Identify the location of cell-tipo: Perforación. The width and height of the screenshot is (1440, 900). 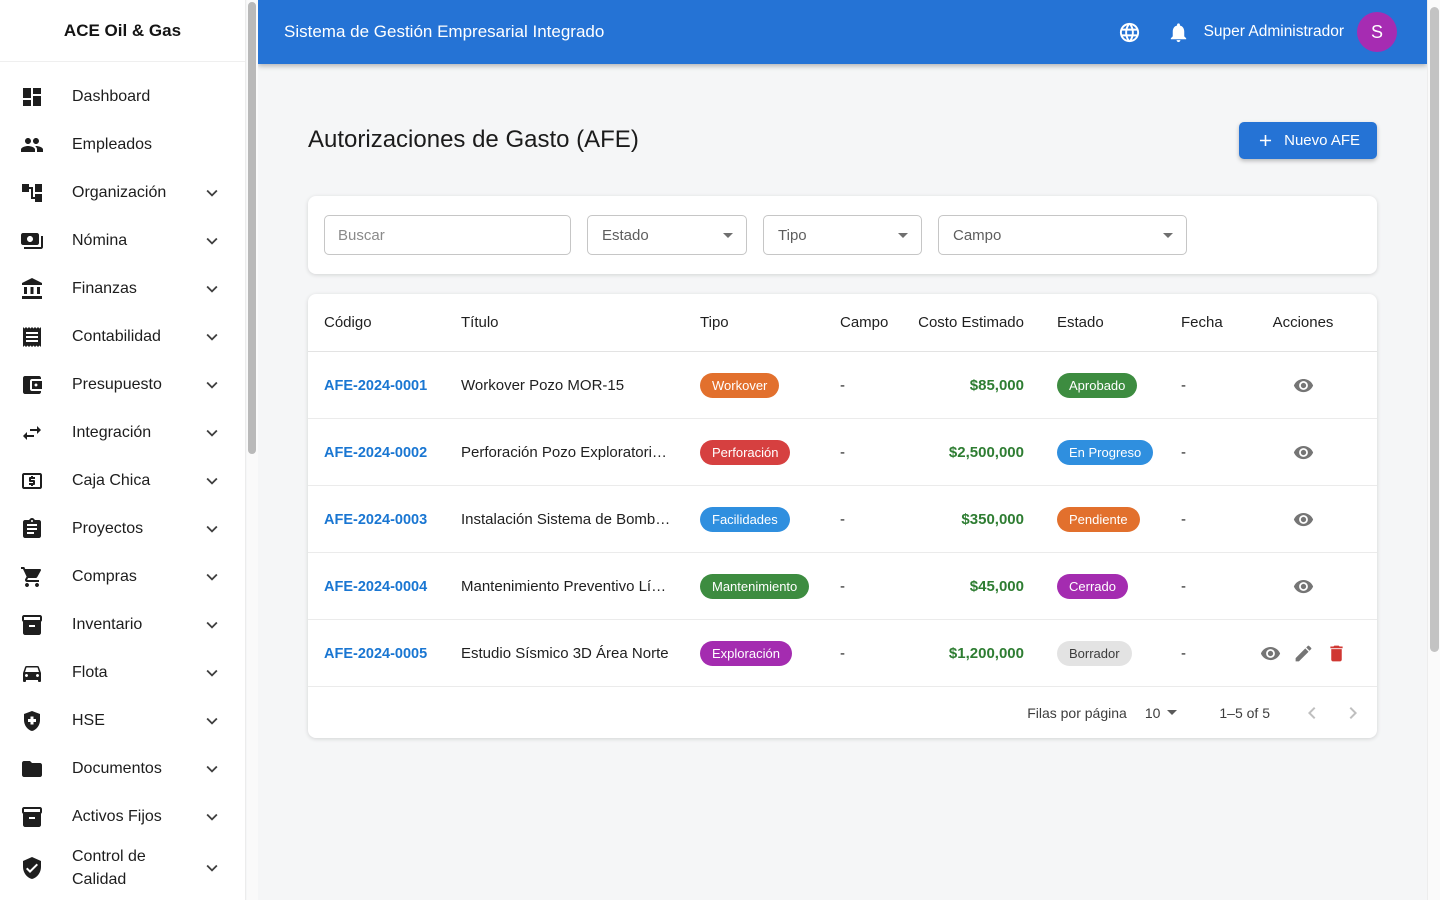
(754, 452).